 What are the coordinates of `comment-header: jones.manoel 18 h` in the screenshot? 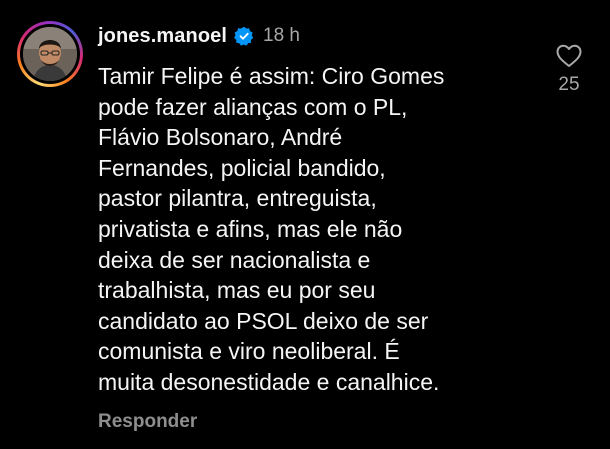 It's located at (199, 36).